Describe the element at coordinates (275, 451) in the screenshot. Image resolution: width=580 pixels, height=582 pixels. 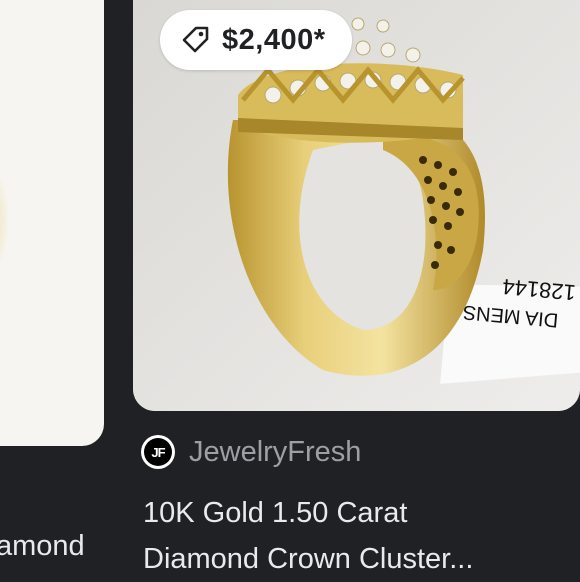
I see `source-name: JewelryFresh` at that location.